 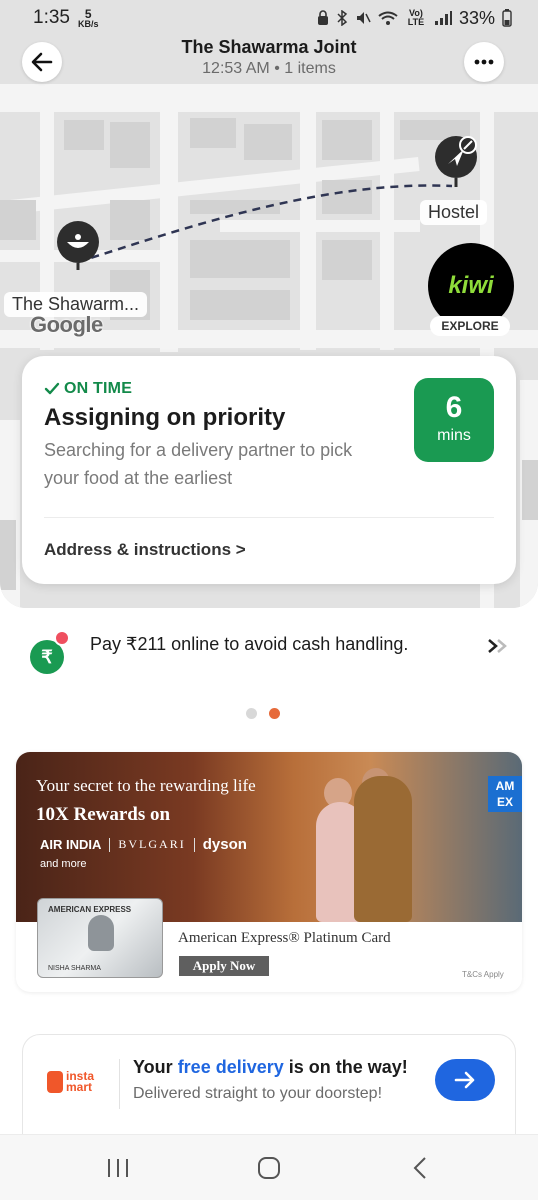 What do you see at coordinates (55, 1082) in the screenshot?
I see `instamart-bag-icon` at bounding box center [55, 1082].